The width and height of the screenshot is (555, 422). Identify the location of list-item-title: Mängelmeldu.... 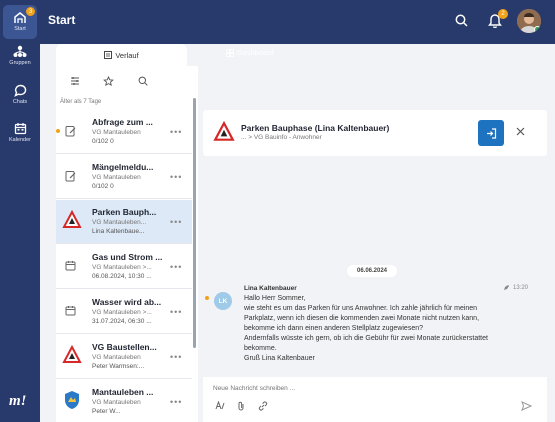
(123, 167).